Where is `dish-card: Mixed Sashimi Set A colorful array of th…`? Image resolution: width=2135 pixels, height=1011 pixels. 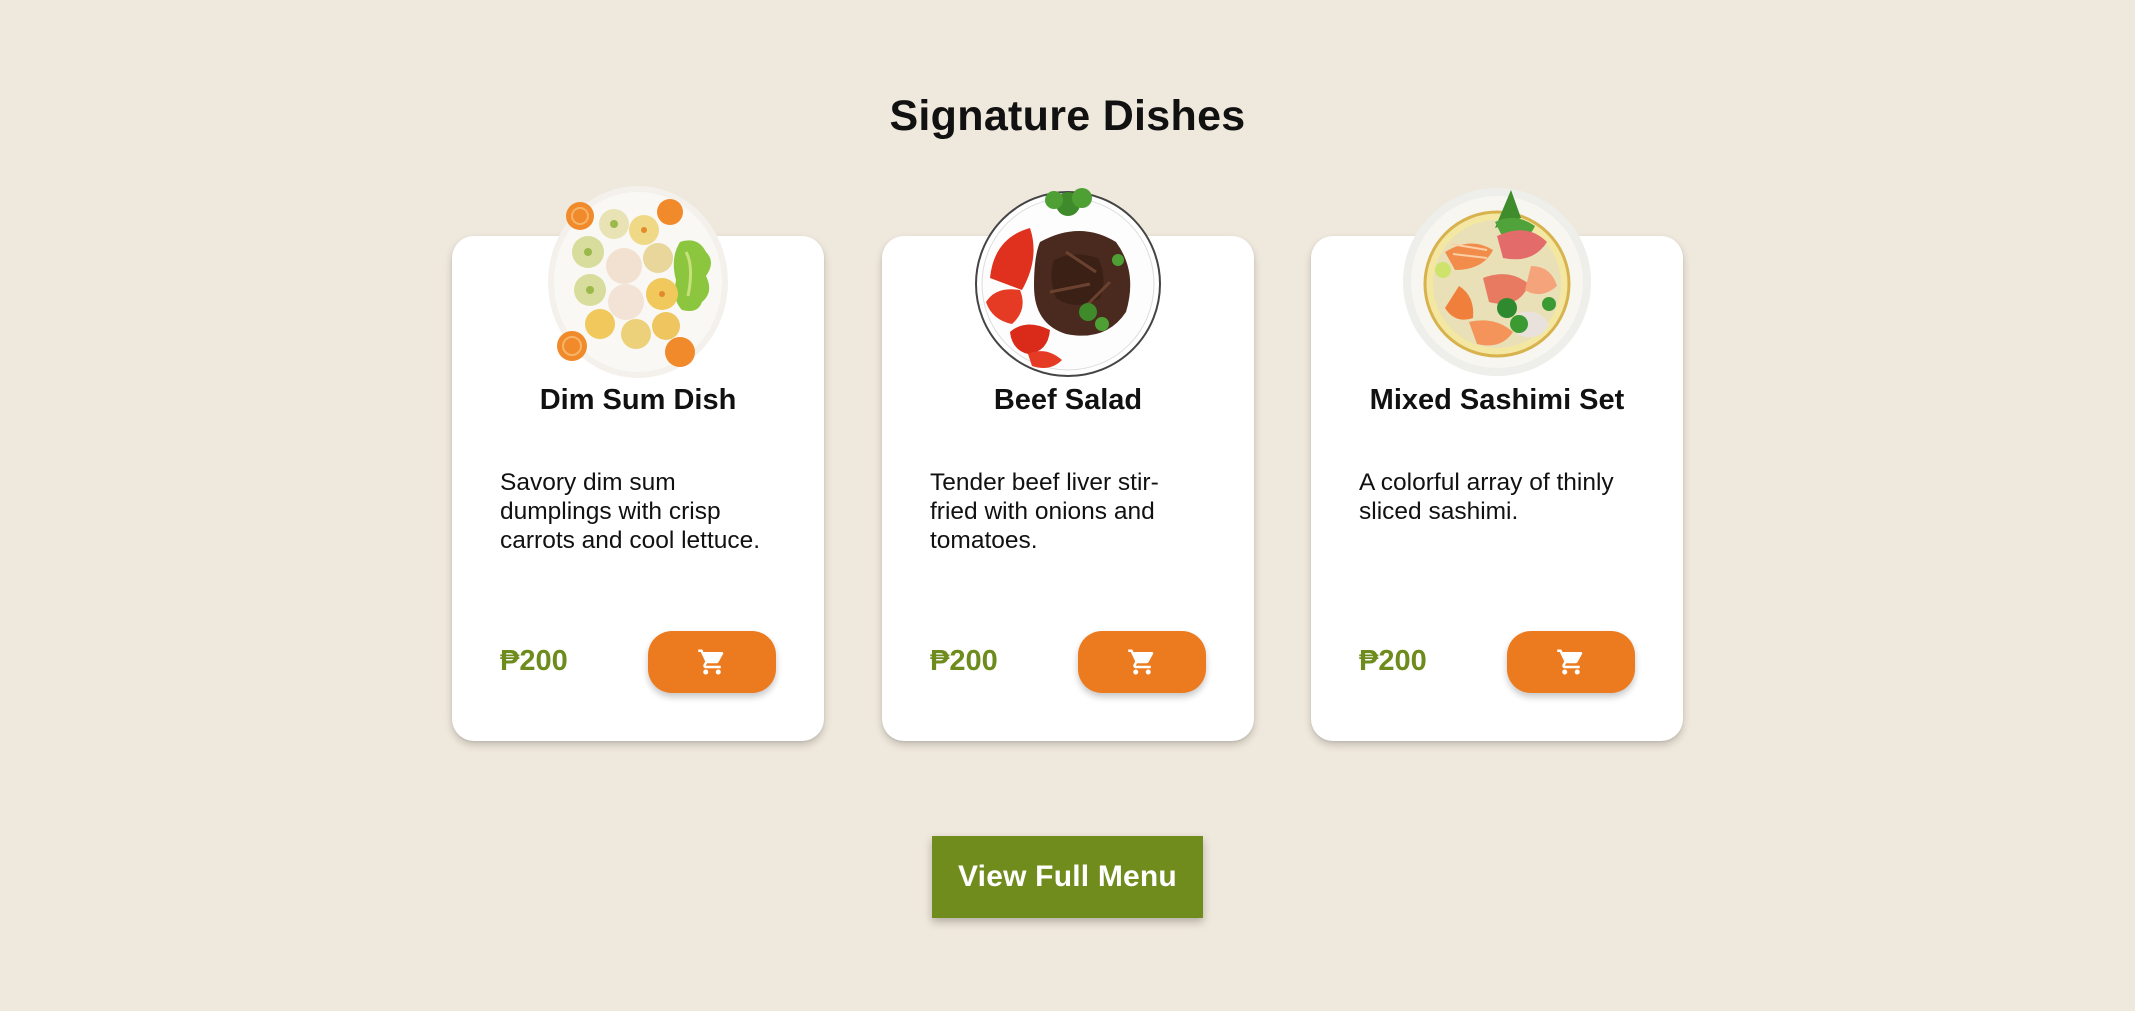 dish-card: Mixed Sashimi Set A colorful array of th… is located at coordinates (1497, 464).